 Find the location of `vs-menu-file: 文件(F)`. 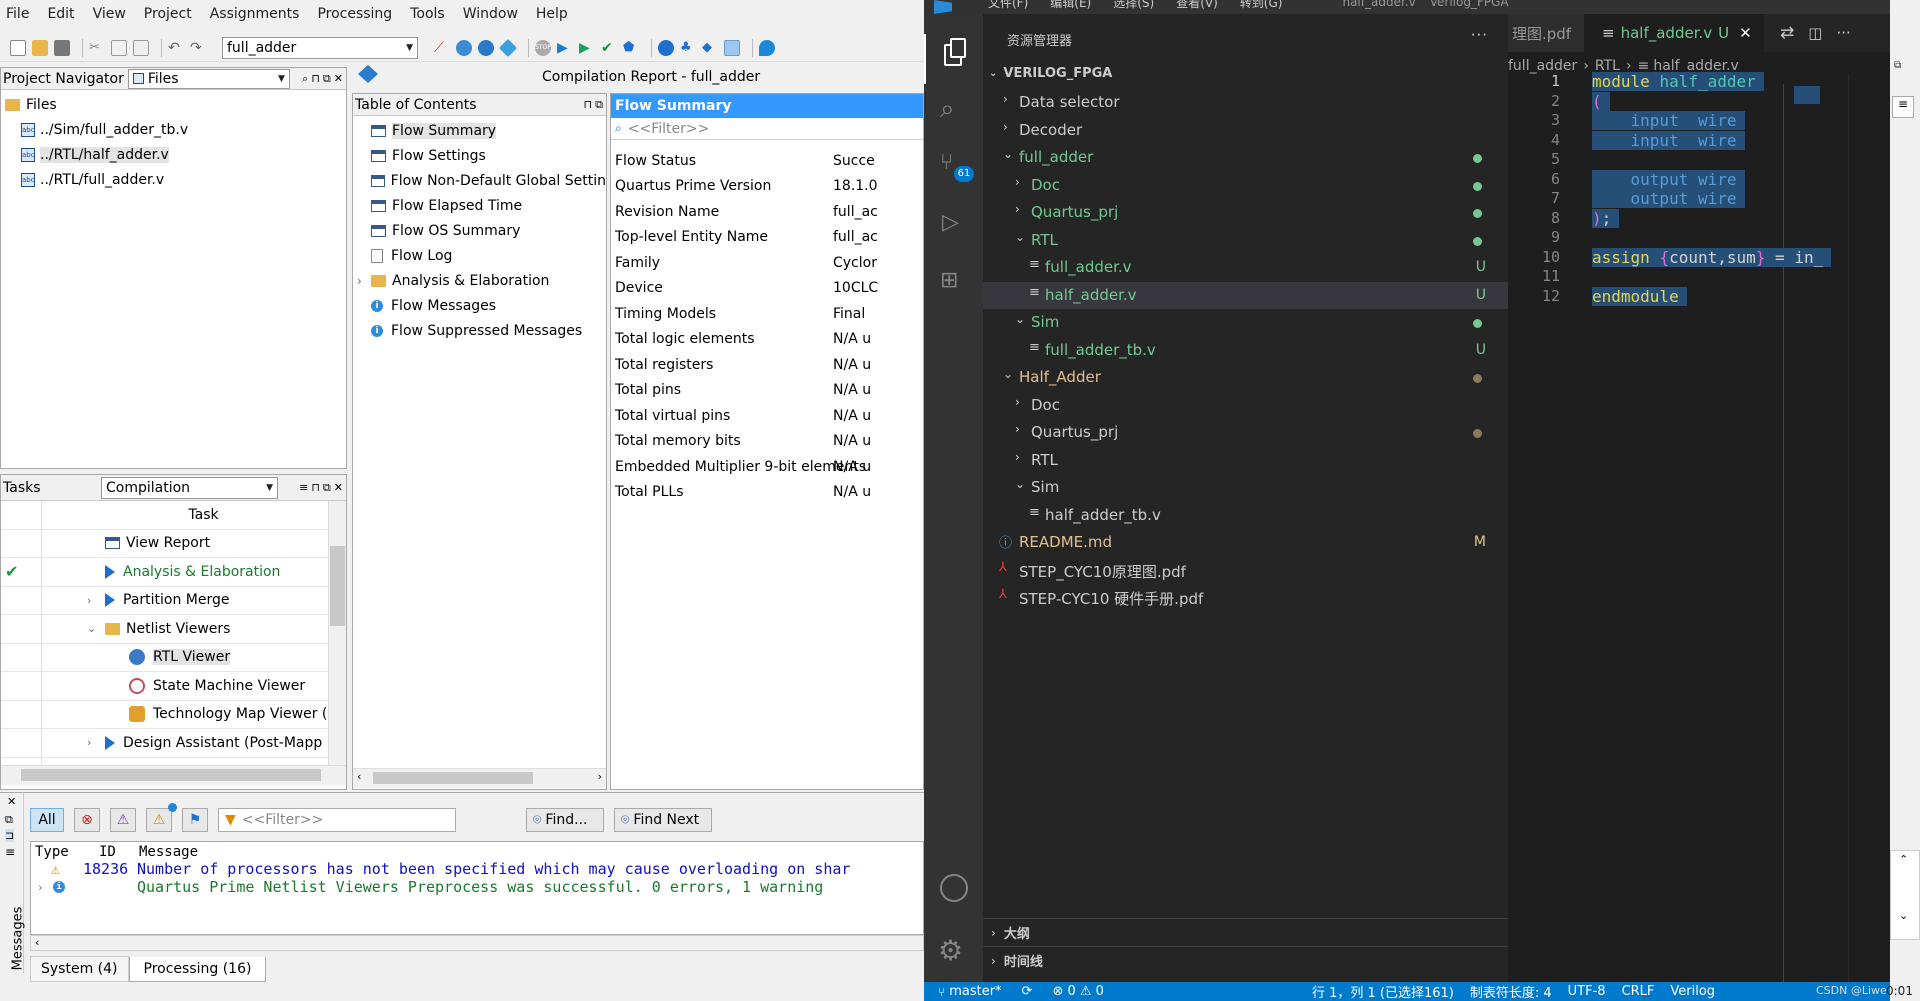

vs-menu-file: 文件(F) is located at coordinates (1008, 5).